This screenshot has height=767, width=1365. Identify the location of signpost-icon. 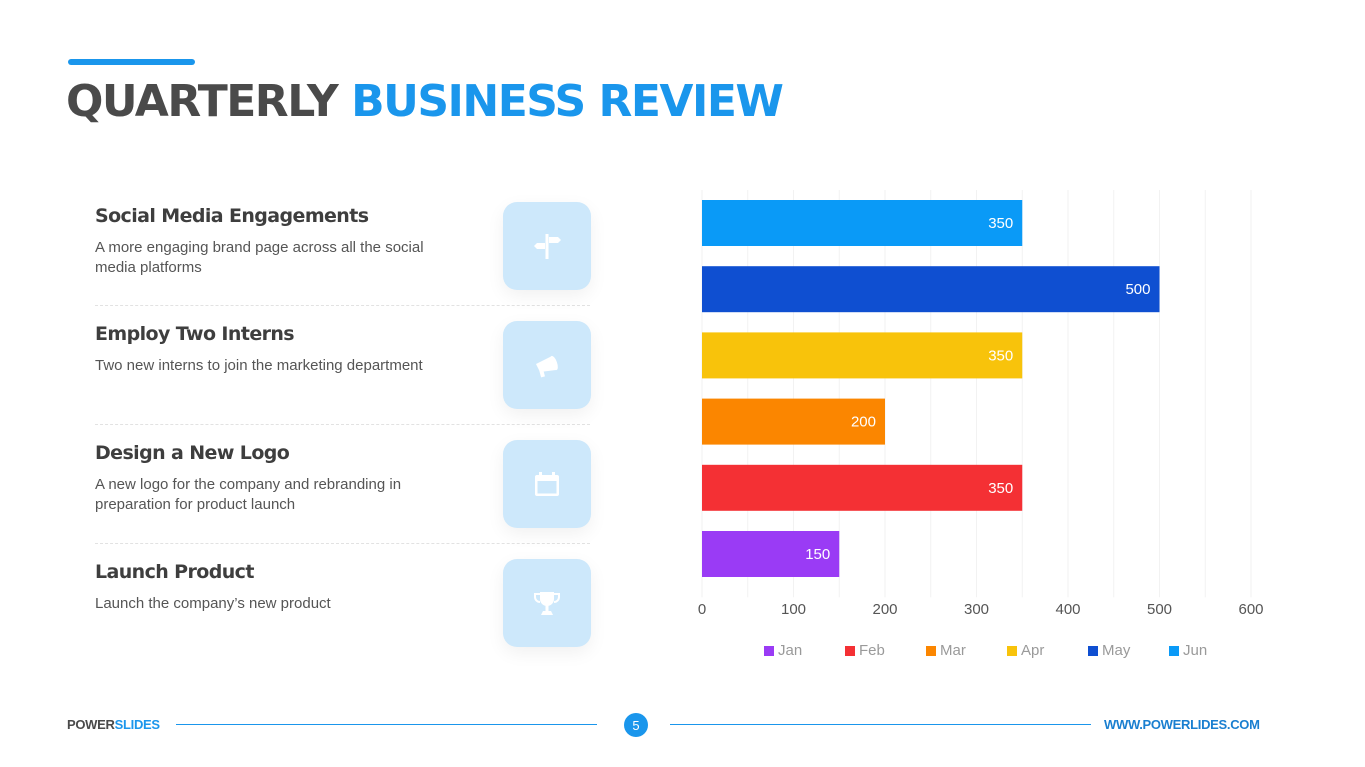
(547, 246).